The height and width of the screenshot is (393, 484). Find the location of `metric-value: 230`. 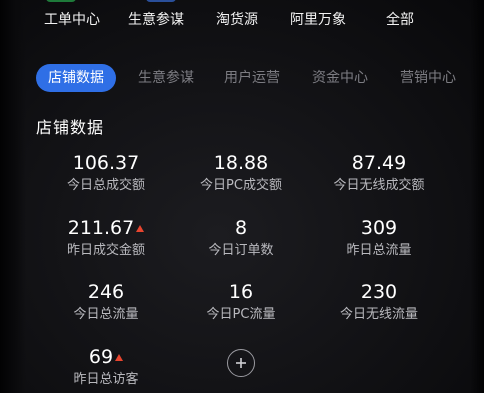

metric-value: 230 is located at coordinates (379, 292).